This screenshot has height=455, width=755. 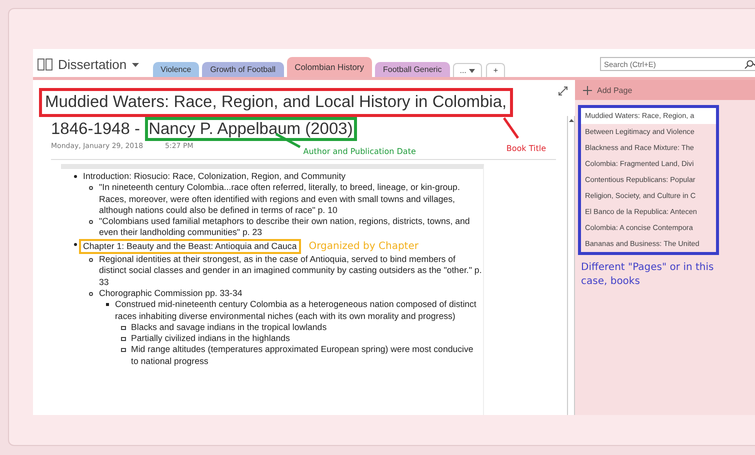 I want to click on annotation-label: Author and Publication Date, so click(x=359, y=151).